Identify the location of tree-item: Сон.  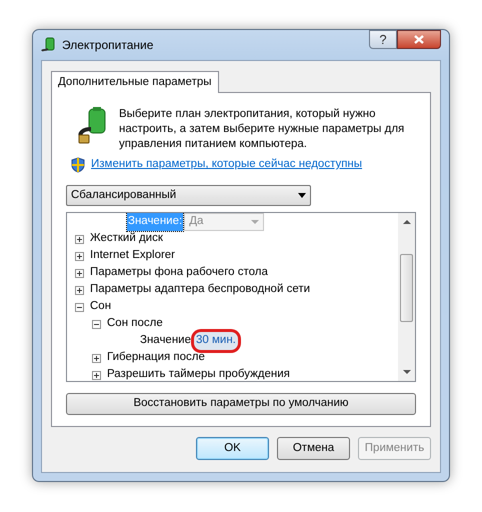
(101, 307).